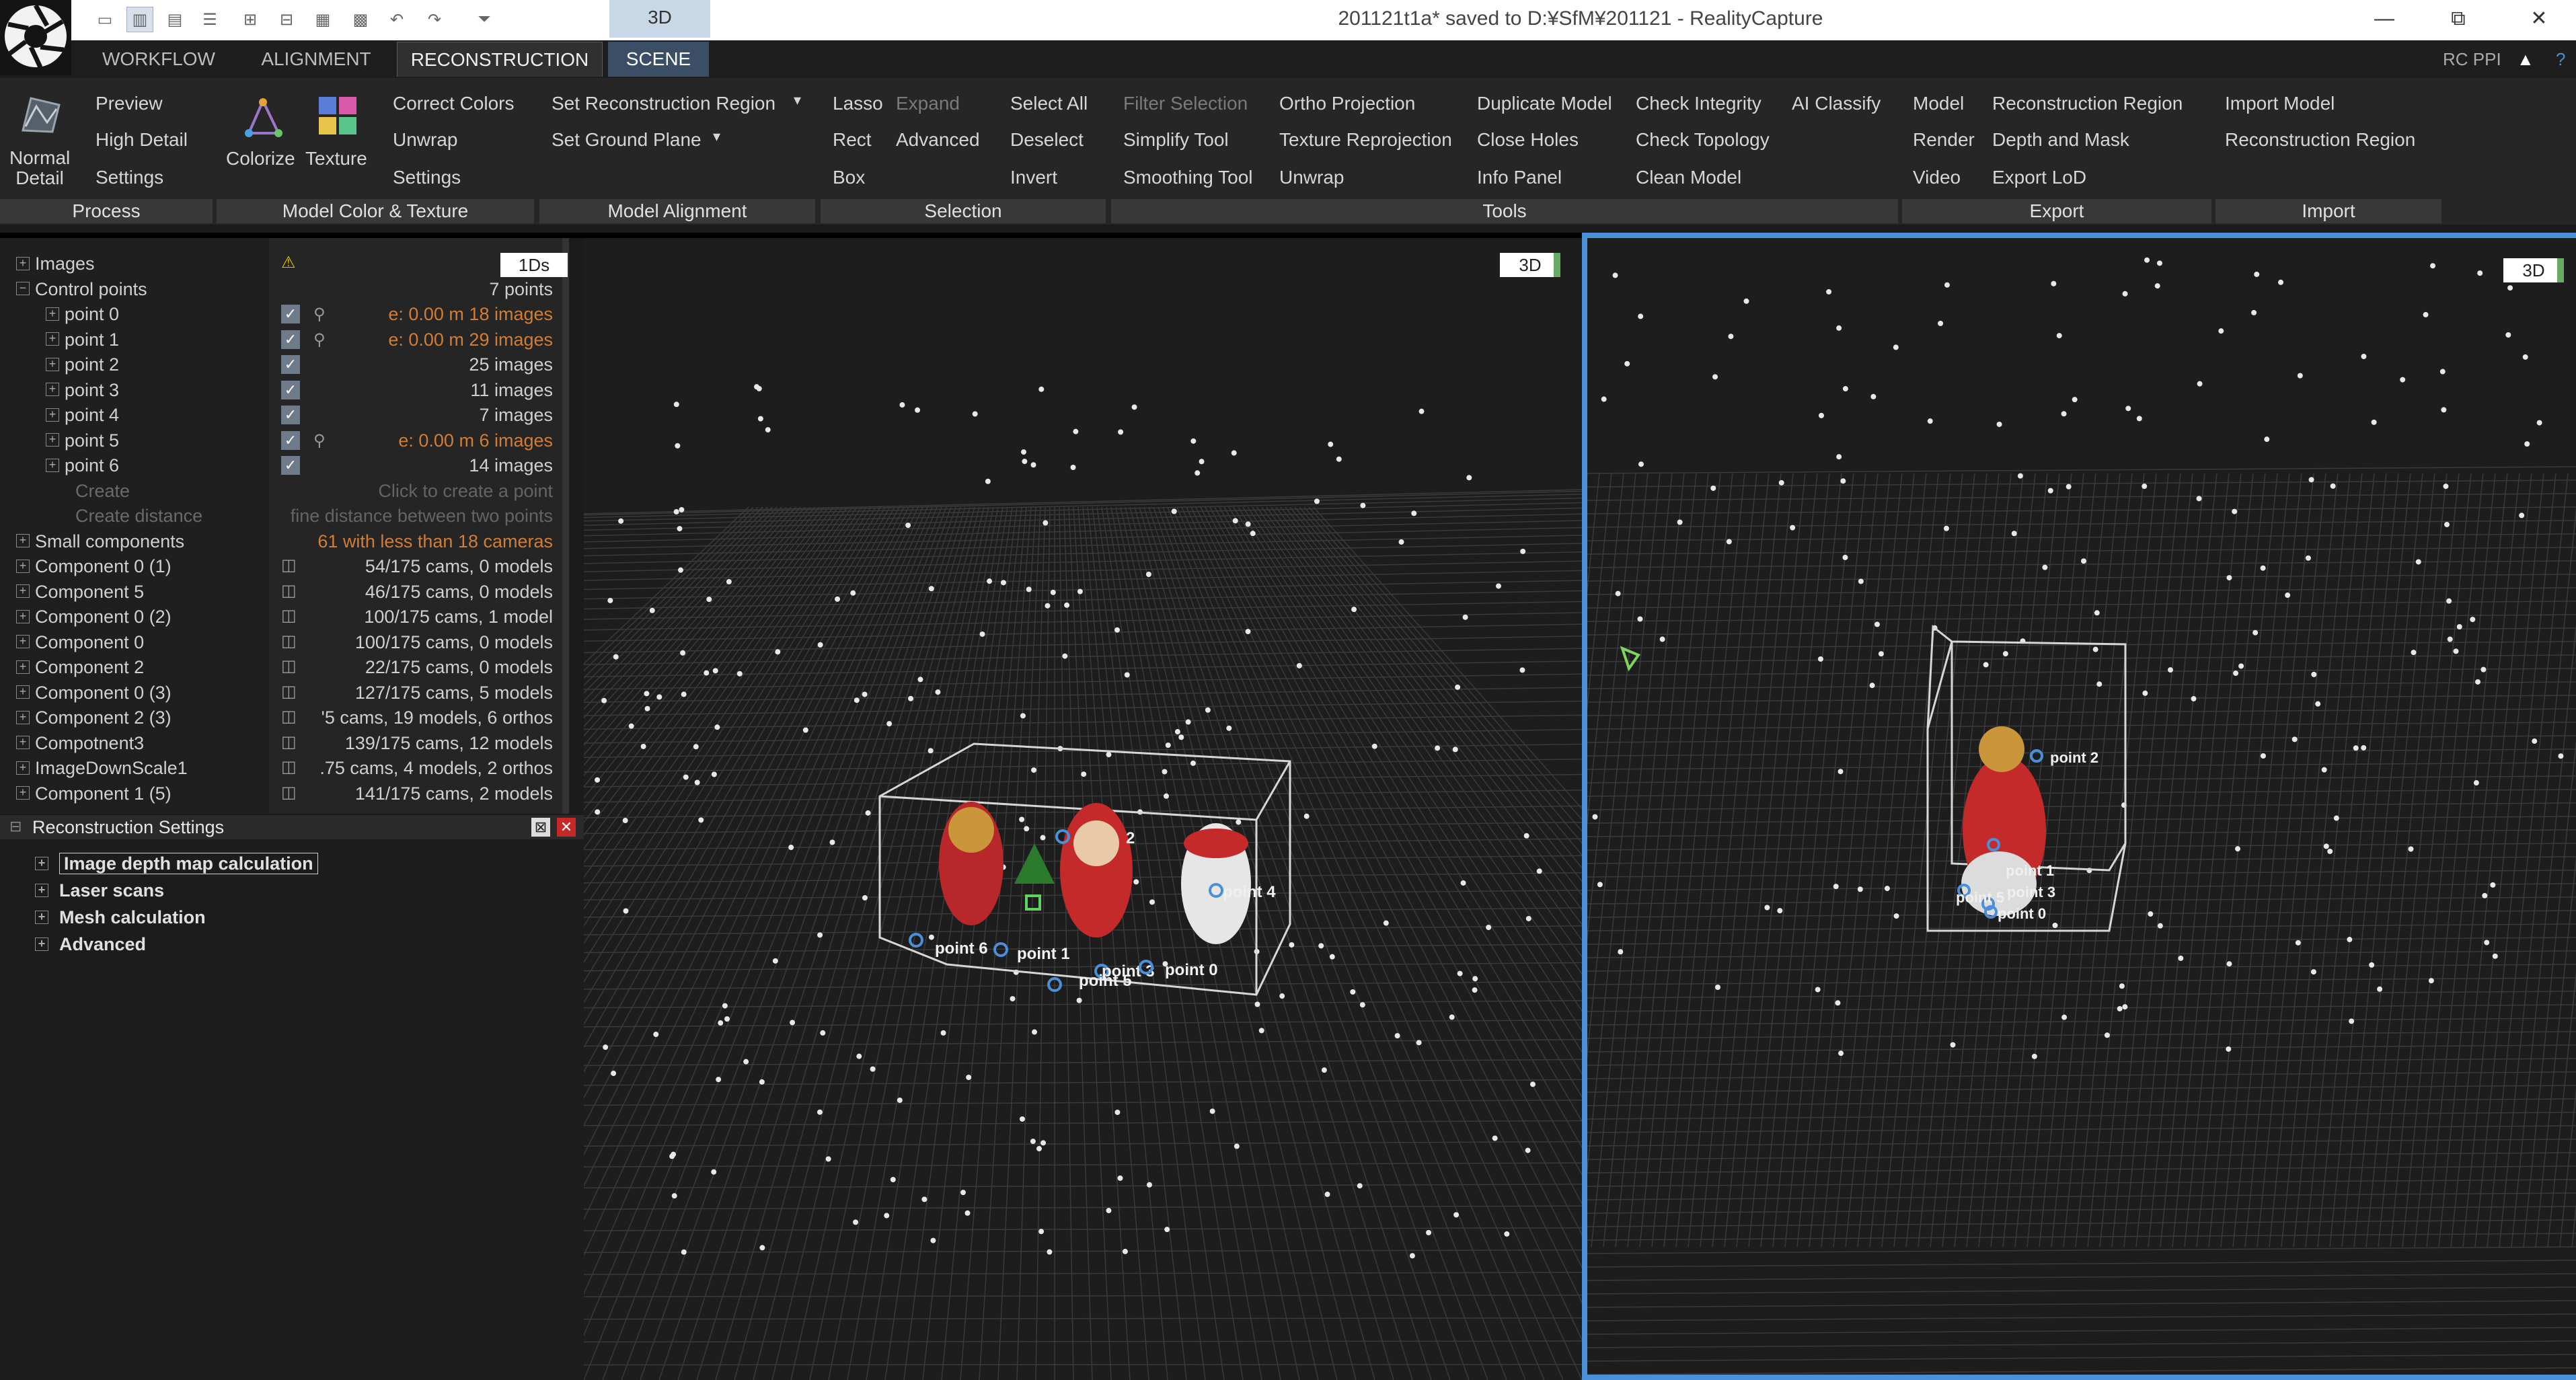 The image size is (2576, 1380). Describe the element at coordinates (82, 390) in the screenshot. I see `tree-item: + point 3` at that location.